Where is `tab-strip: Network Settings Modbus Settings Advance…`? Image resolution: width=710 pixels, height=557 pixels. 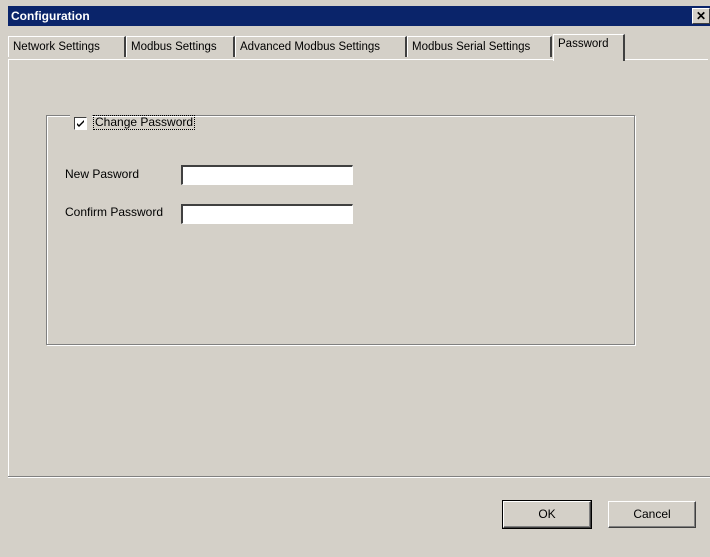
tab-strip: Network Settings Modbus Settings Advance… is located at coordinates (359, 43).